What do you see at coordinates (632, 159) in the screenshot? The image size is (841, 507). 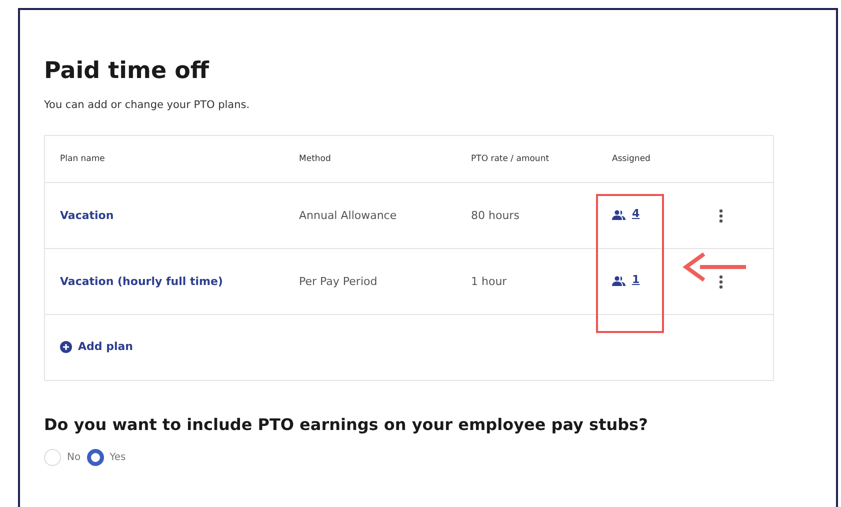 I see `column-header: Assigned` at bounding box center [632, 159].